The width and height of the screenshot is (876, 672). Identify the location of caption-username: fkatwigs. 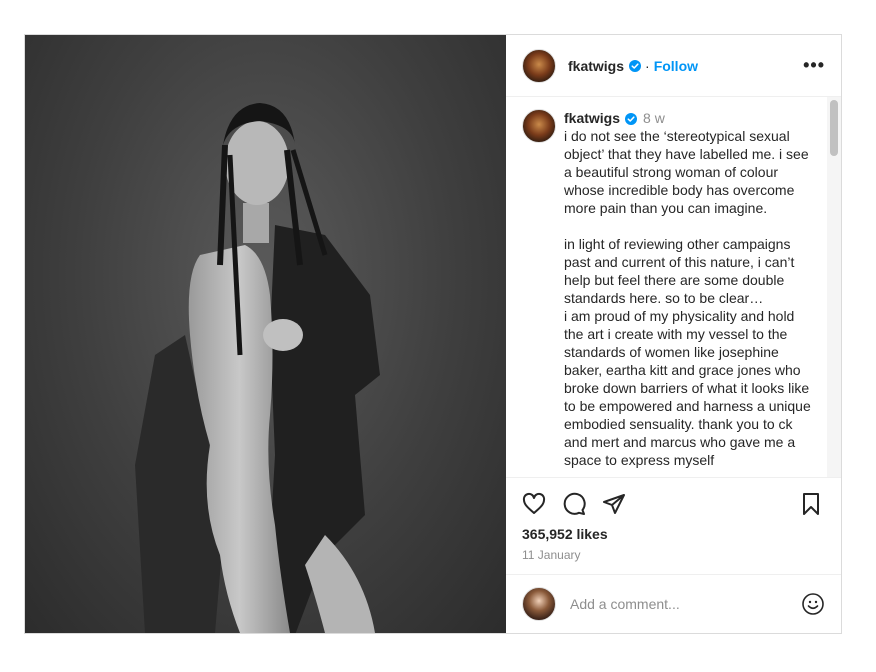
(592, 118).